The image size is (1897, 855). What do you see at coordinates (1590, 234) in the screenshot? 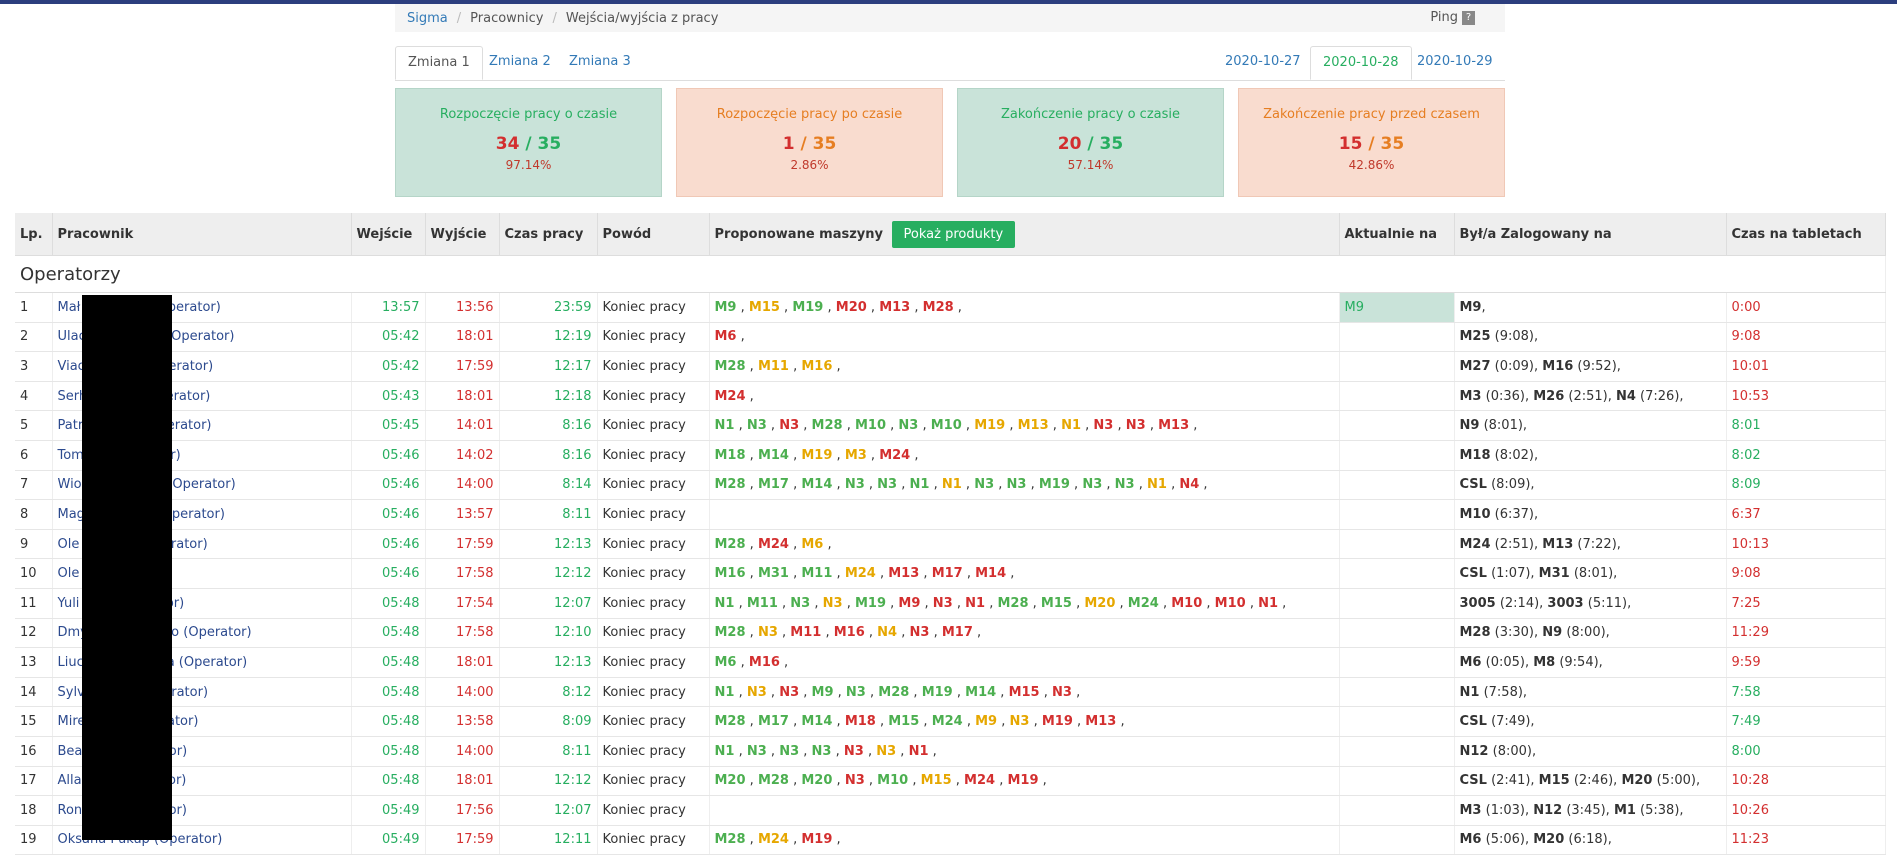
I see `header-zalogowany-na: Był/a Zalogowany na` at bounding box center [1590, 234].